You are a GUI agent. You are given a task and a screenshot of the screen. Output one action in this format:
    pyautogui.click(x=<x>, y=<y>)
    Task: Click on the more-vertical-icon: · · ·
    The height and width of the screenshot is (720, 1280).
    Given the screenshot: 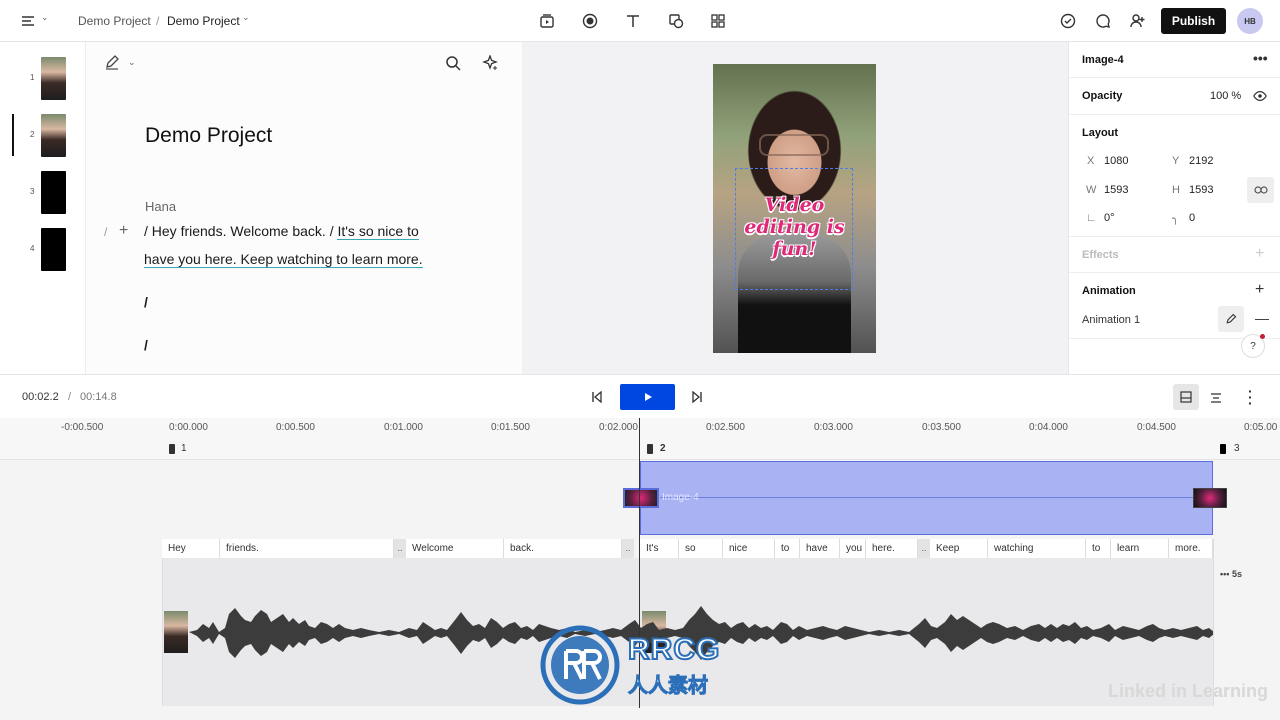 What is the action you would take?
    pyautogui.click(x=1250, y=397)
    